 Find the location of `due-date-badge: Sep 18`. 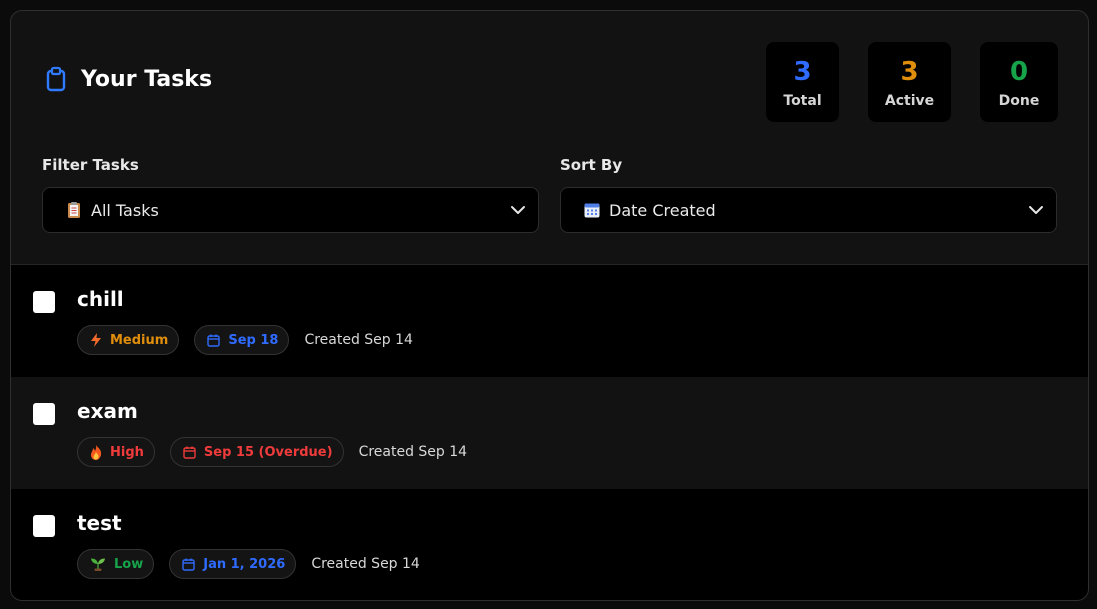

due-date-badge: Sep 18 is located at coordinates (242, 340).